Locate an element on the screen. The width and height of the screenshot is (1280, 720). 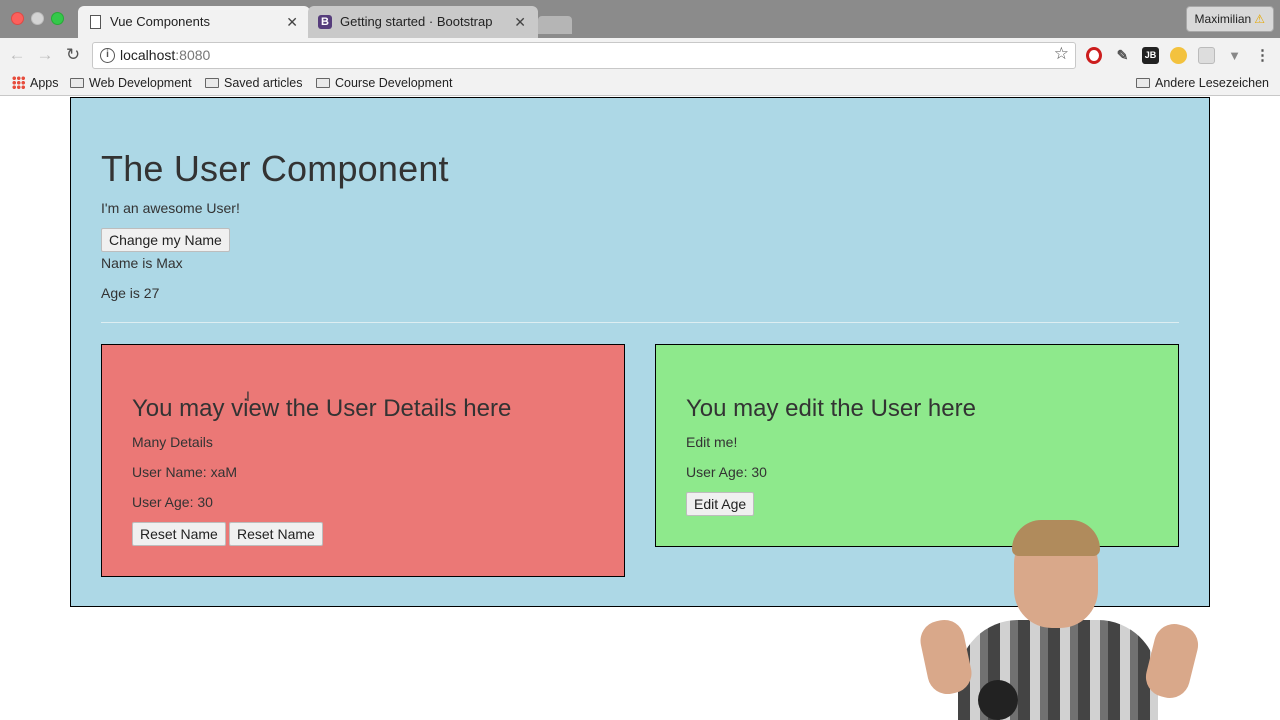
document-icon is located at coordinates (95, 22).